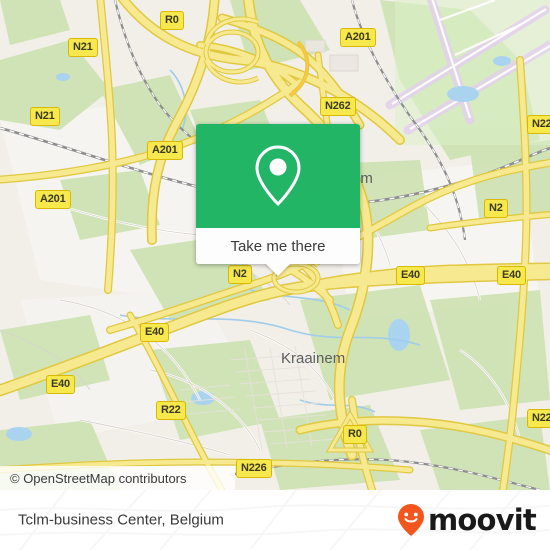 Image resolution: width=550 pixels, height=550 pixels. I want to click on shield-e40-faright: E40, so click(511, 275).